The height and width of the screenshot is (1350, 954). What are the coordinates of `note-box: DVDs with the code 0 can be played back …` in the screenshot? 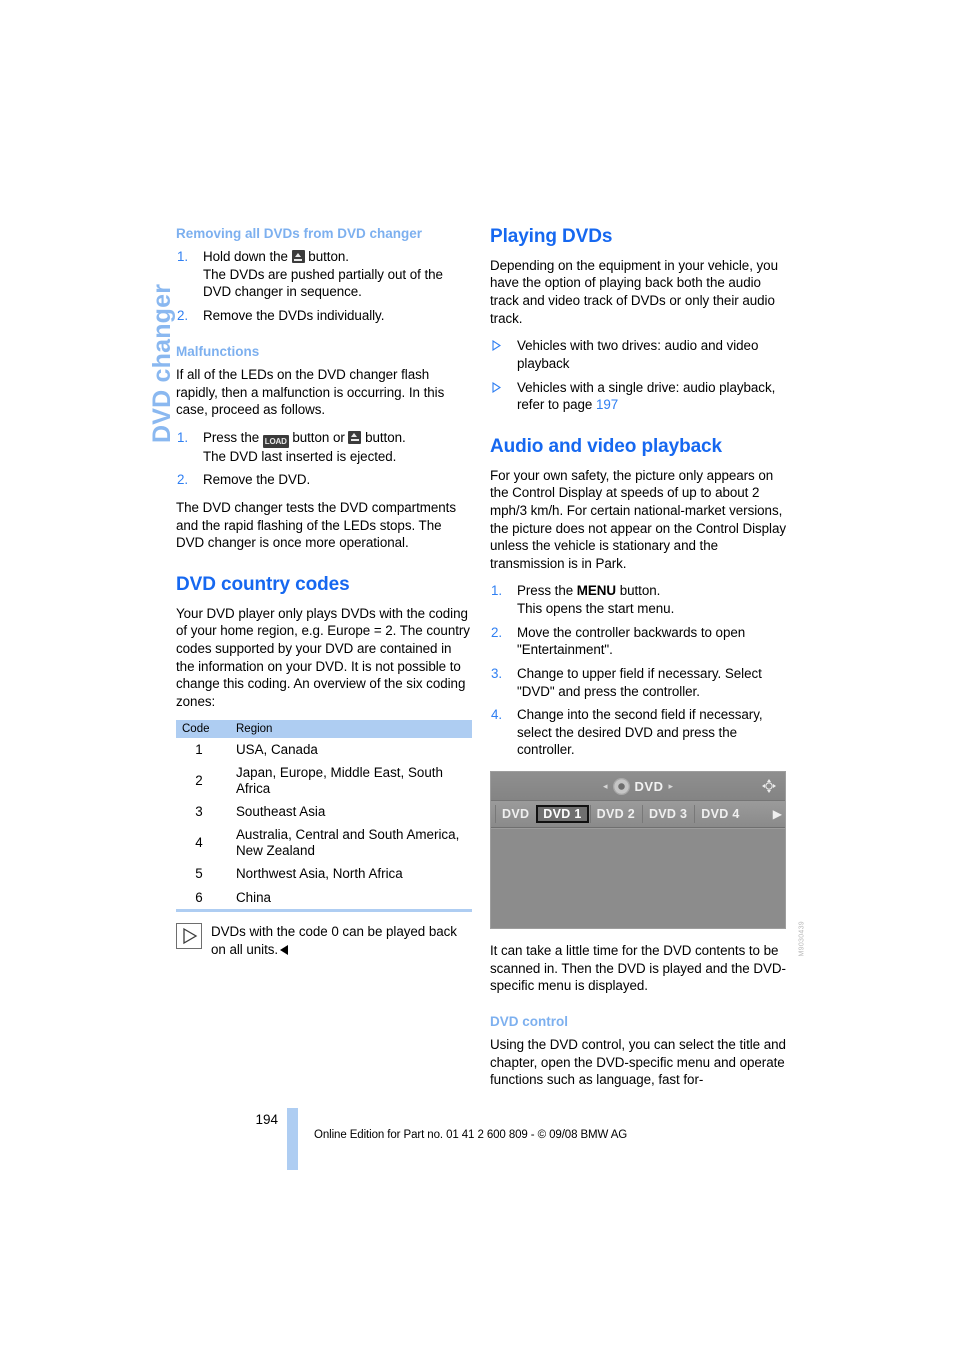 It's located at (324, 940).